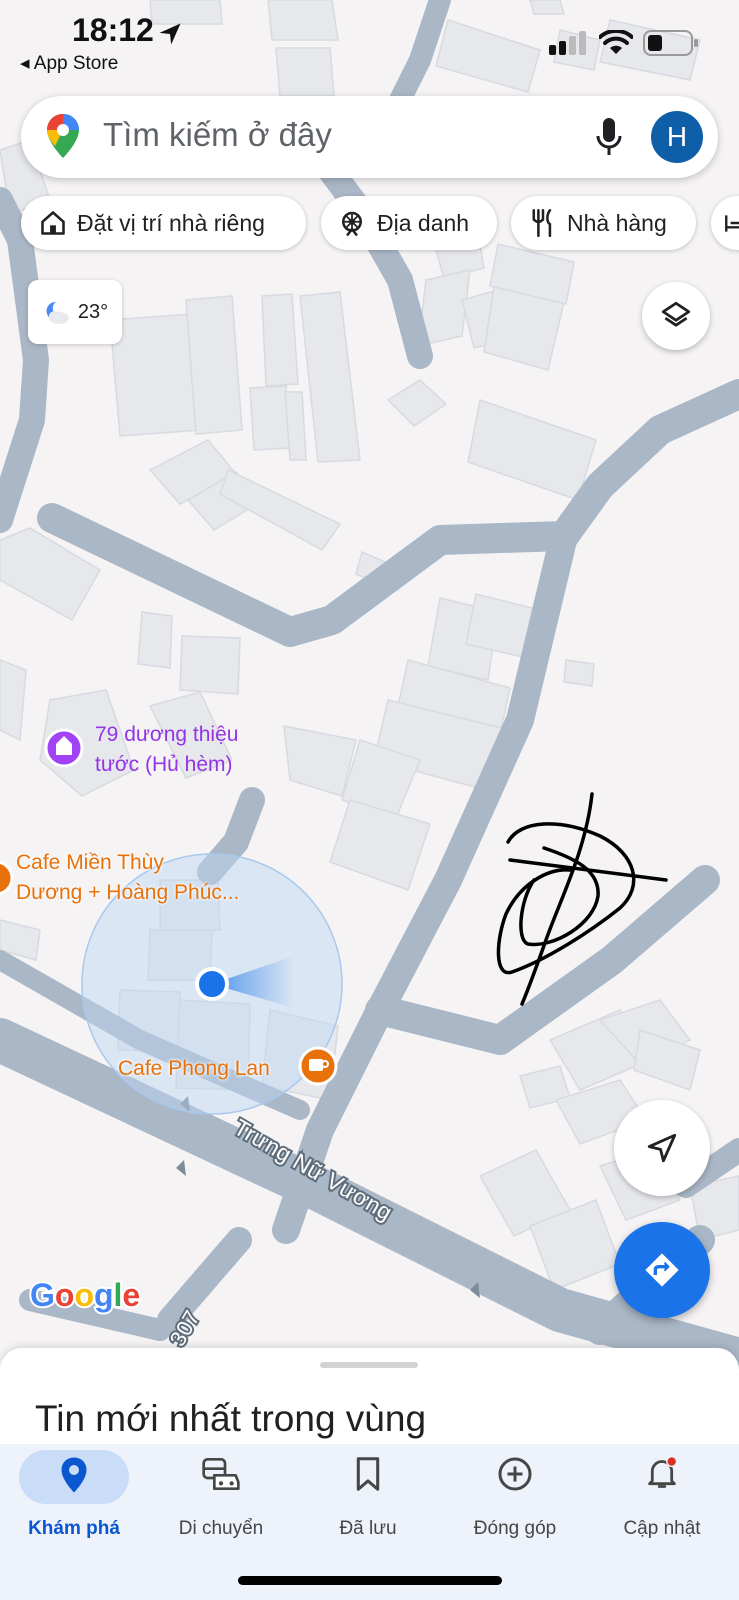  Describe the element at coordinates (515, 1474) in the screenshot. I see `add-circle-icon` at that location.